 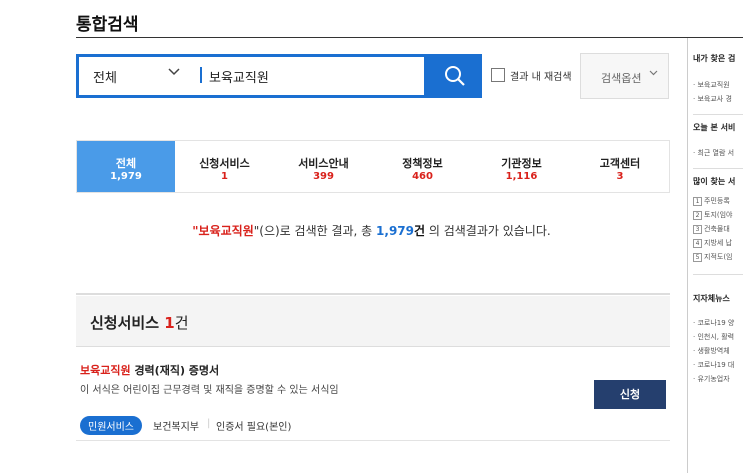 I want to click on news-item: · 생활방역체, so click(x=711, y=351).